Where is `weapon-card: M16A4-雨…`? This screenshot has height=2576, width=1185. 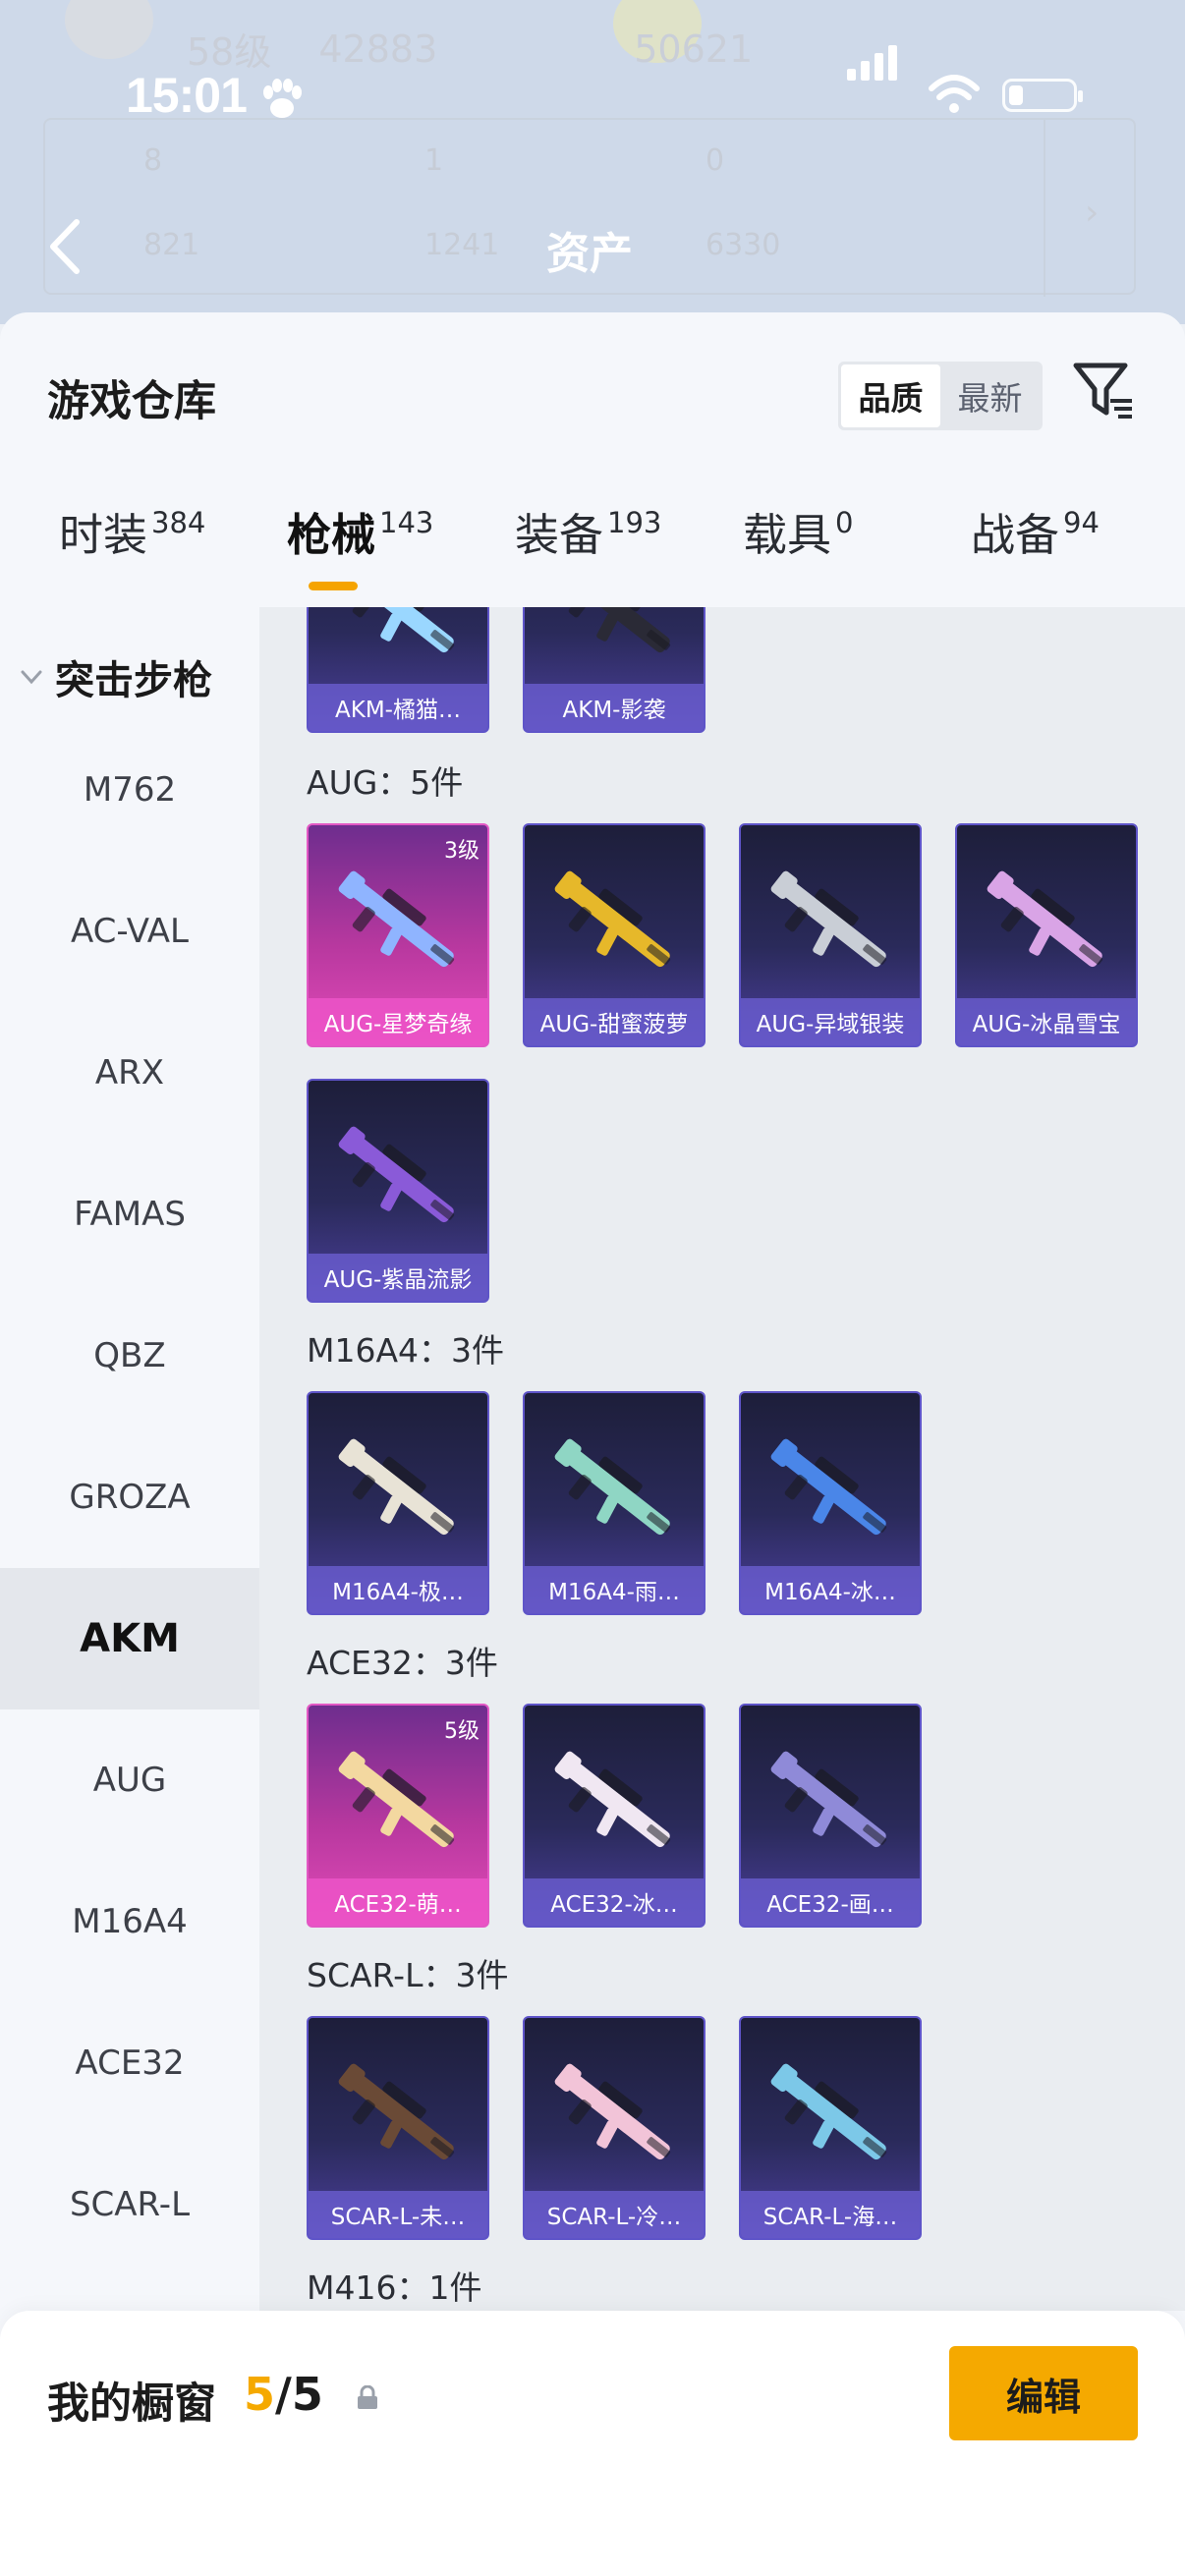 weapon-card: M16A4-雨… is located at coordinates (614, 1503).